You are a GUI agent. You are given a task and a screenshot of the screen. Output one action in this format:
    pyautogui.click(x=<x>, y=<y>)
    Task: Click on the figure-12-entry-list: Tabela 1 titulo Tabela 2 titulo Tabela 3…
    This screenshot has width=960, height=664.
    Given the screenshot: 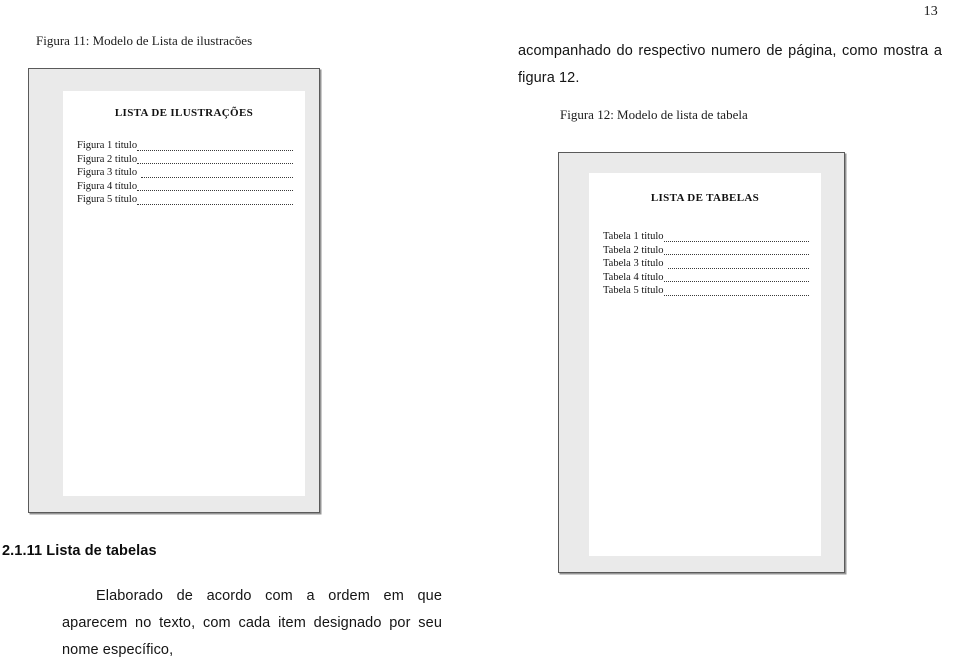 What is the action you would take?
    pyautogui.click(x=706, y=264)
    